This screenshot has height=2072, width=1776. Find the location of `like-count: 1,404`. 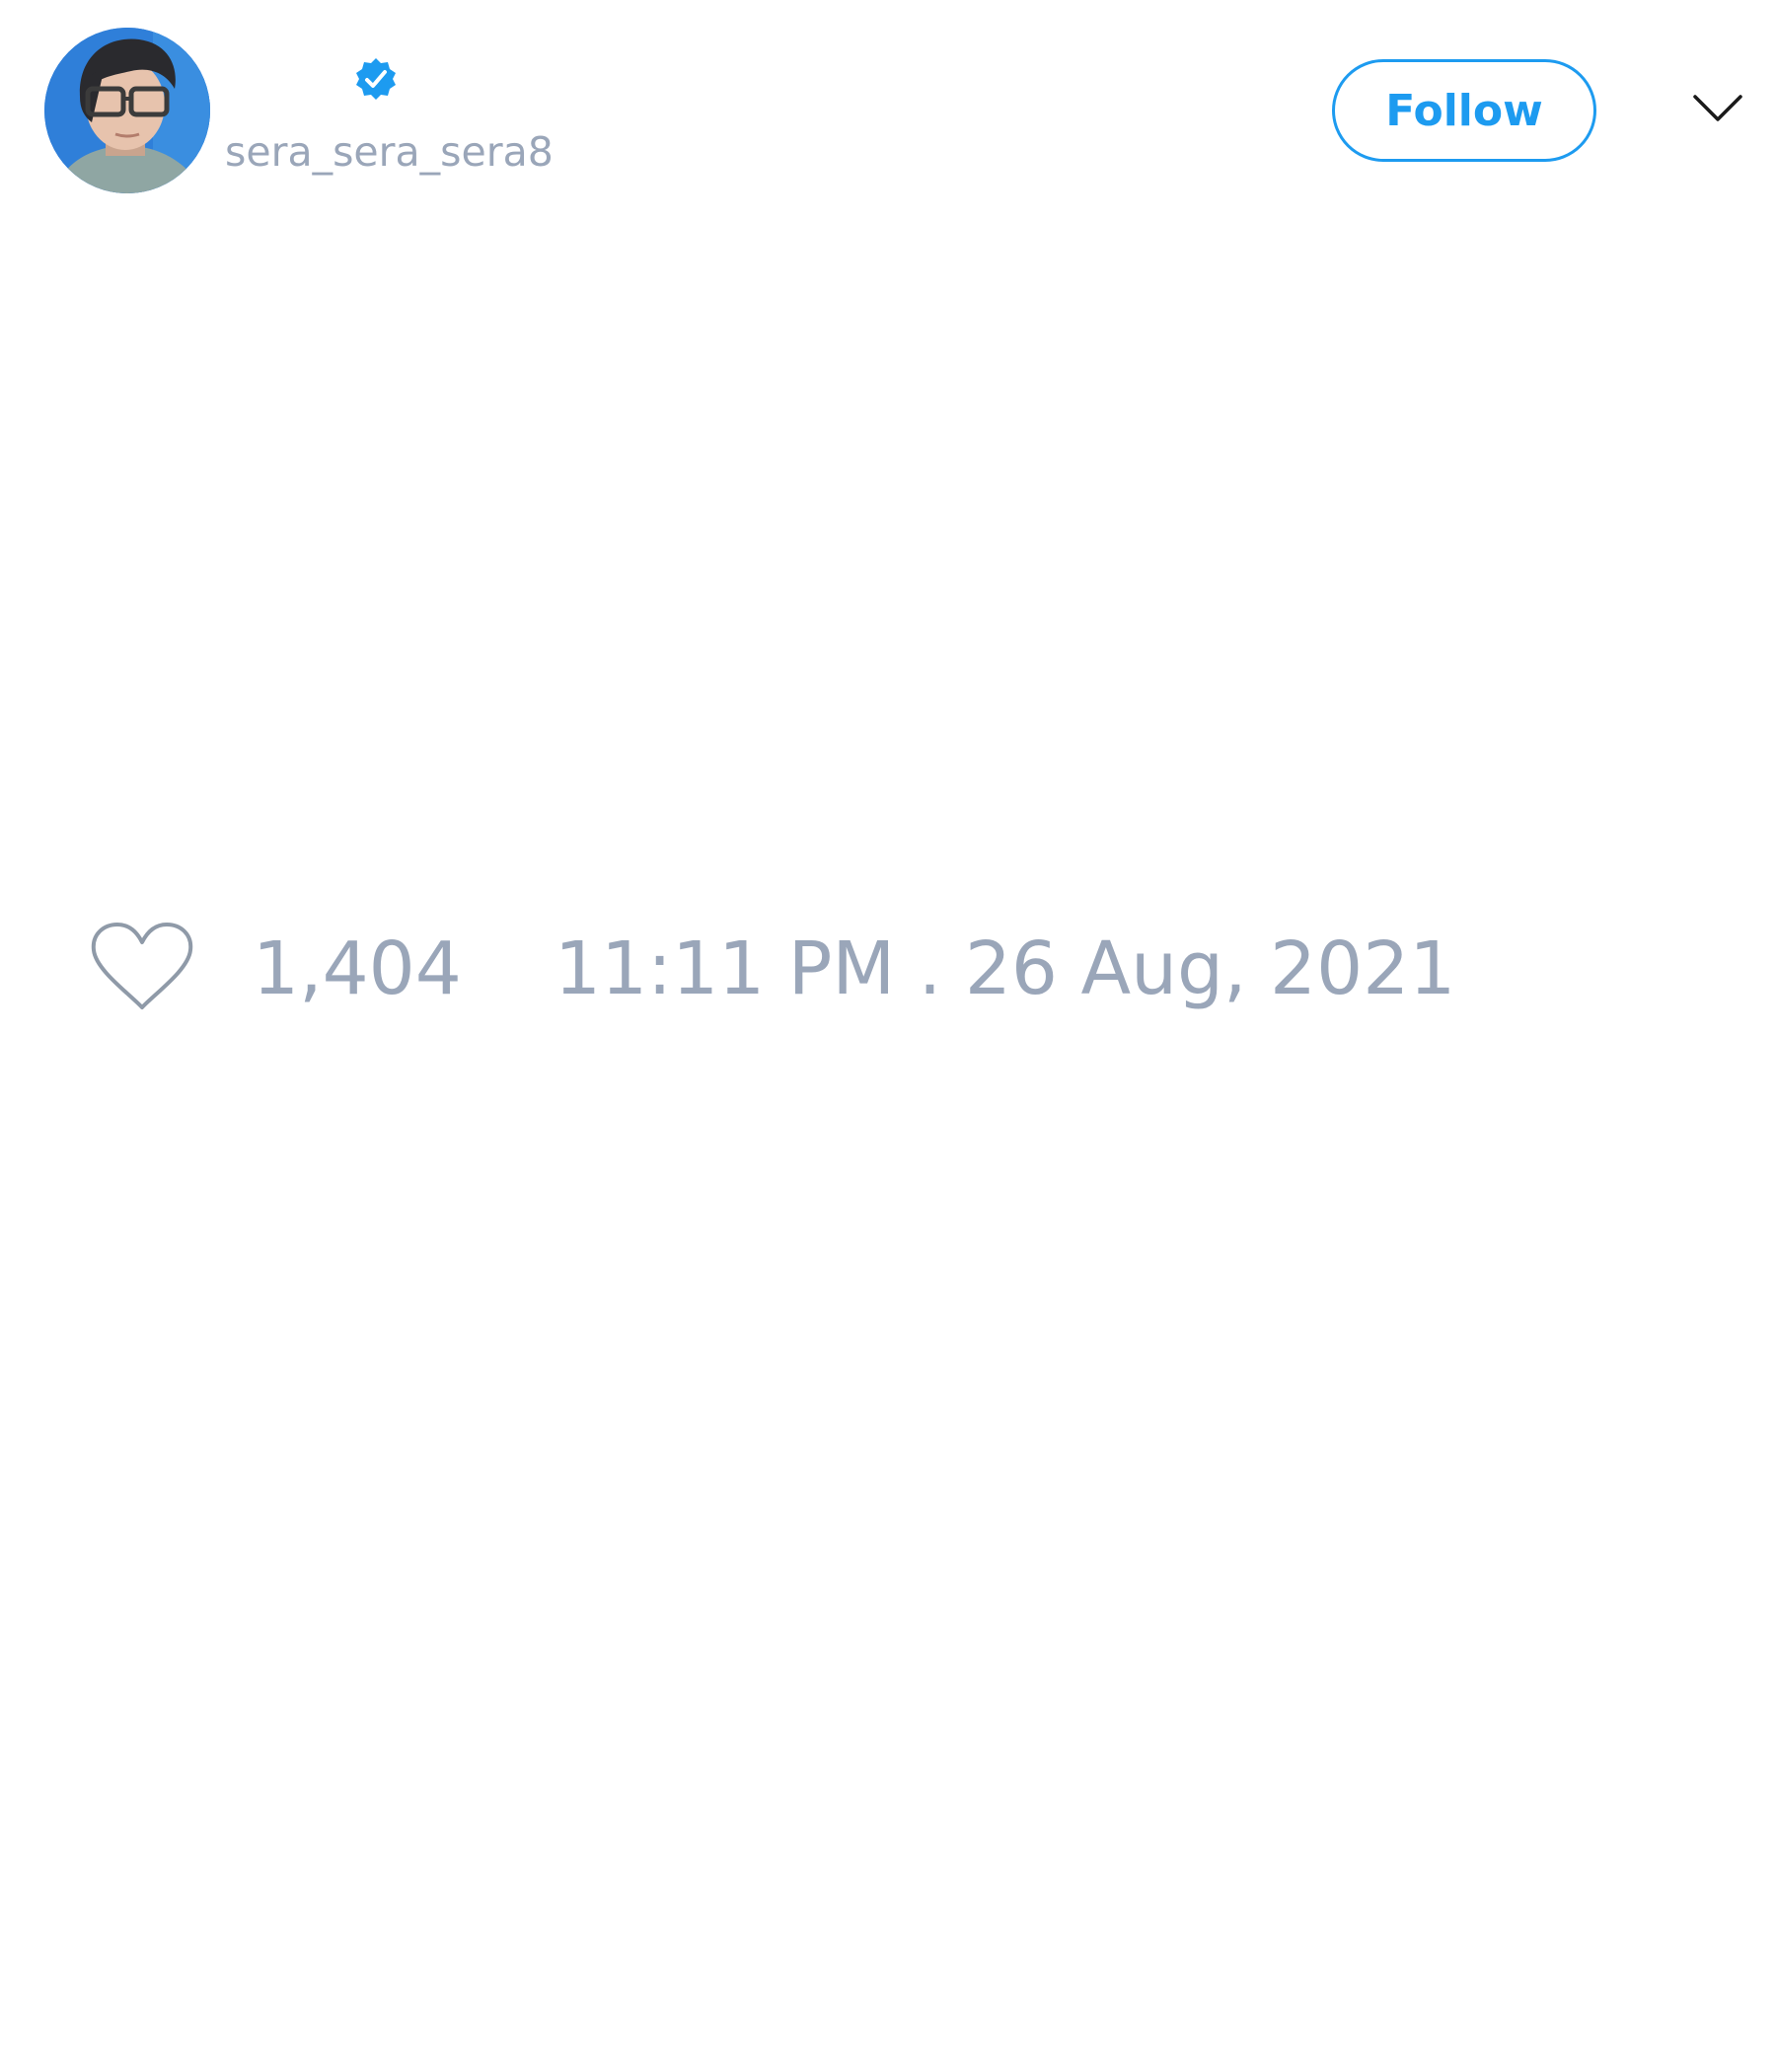

like-count: 1,404 is located at coordinates (357, 969).